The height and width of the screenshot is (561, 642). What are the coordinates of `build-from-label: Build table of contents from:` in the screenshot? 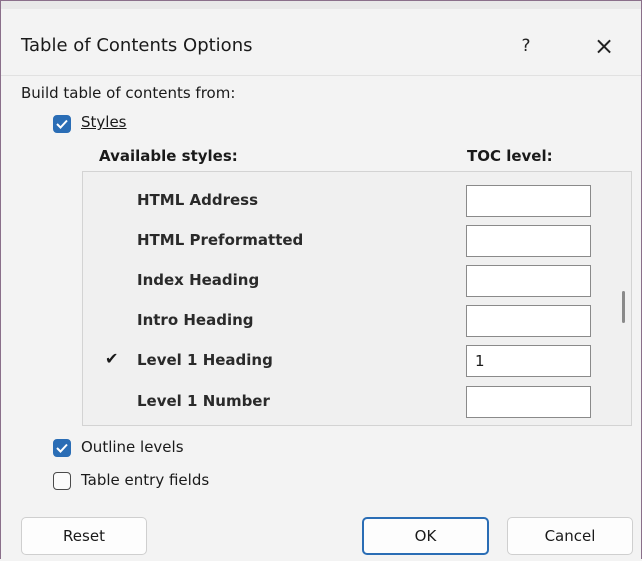 It's located at (128, 93).